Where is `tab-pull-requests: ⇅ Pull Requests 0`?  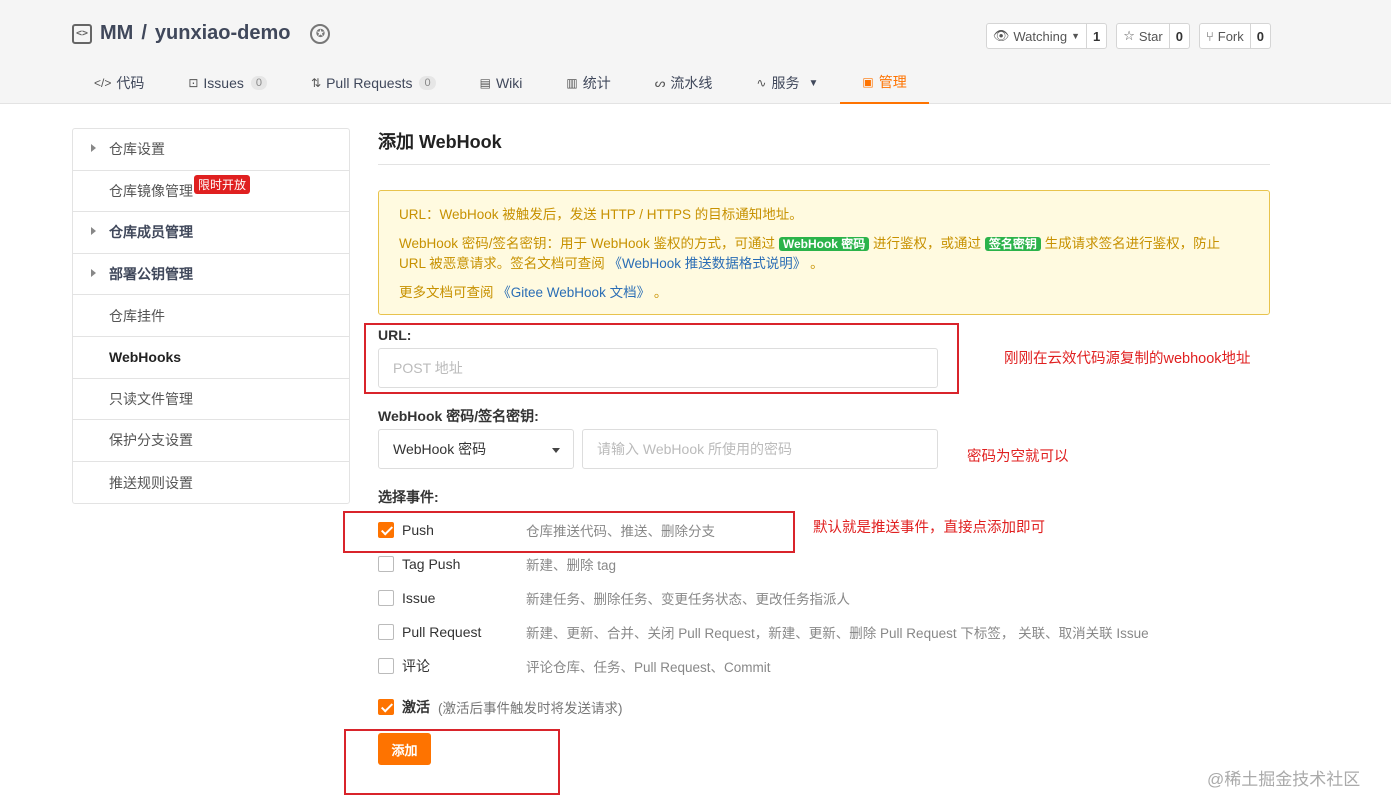 tab-pull-requests: ⇅ Pull Requests 0 is located at coordinates (373, 83).